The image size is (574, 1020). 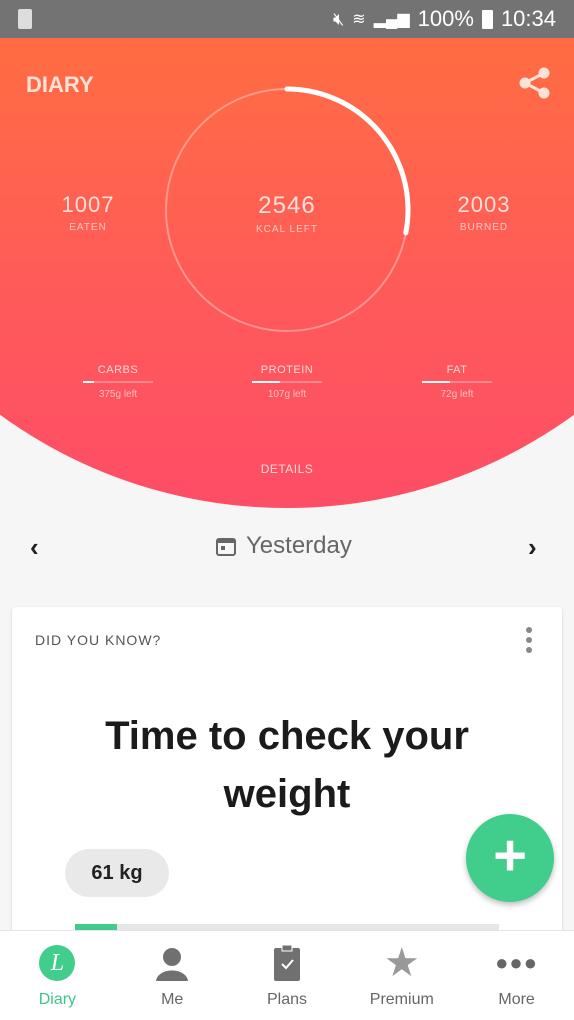 I want to click on macro-label: CARBS, so click(x=118, y=370).